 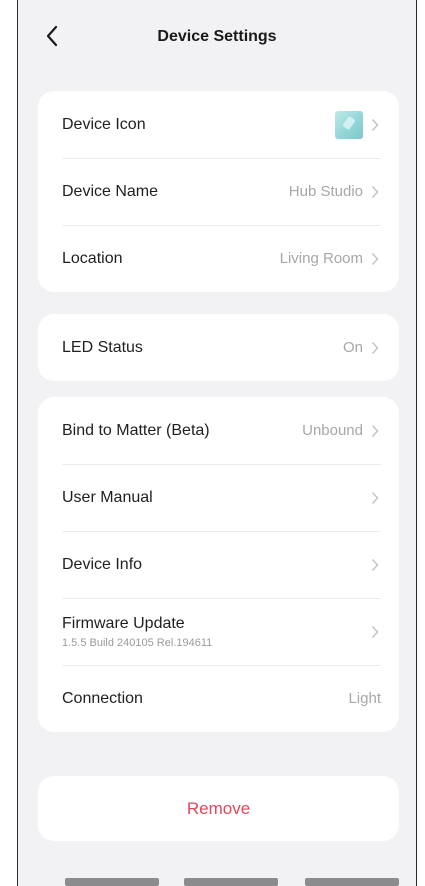 What do you see at coordinates (218, 124) in the screenshot?
I see `device-icon-row: Device Icon` at bounding box center [218, 124].